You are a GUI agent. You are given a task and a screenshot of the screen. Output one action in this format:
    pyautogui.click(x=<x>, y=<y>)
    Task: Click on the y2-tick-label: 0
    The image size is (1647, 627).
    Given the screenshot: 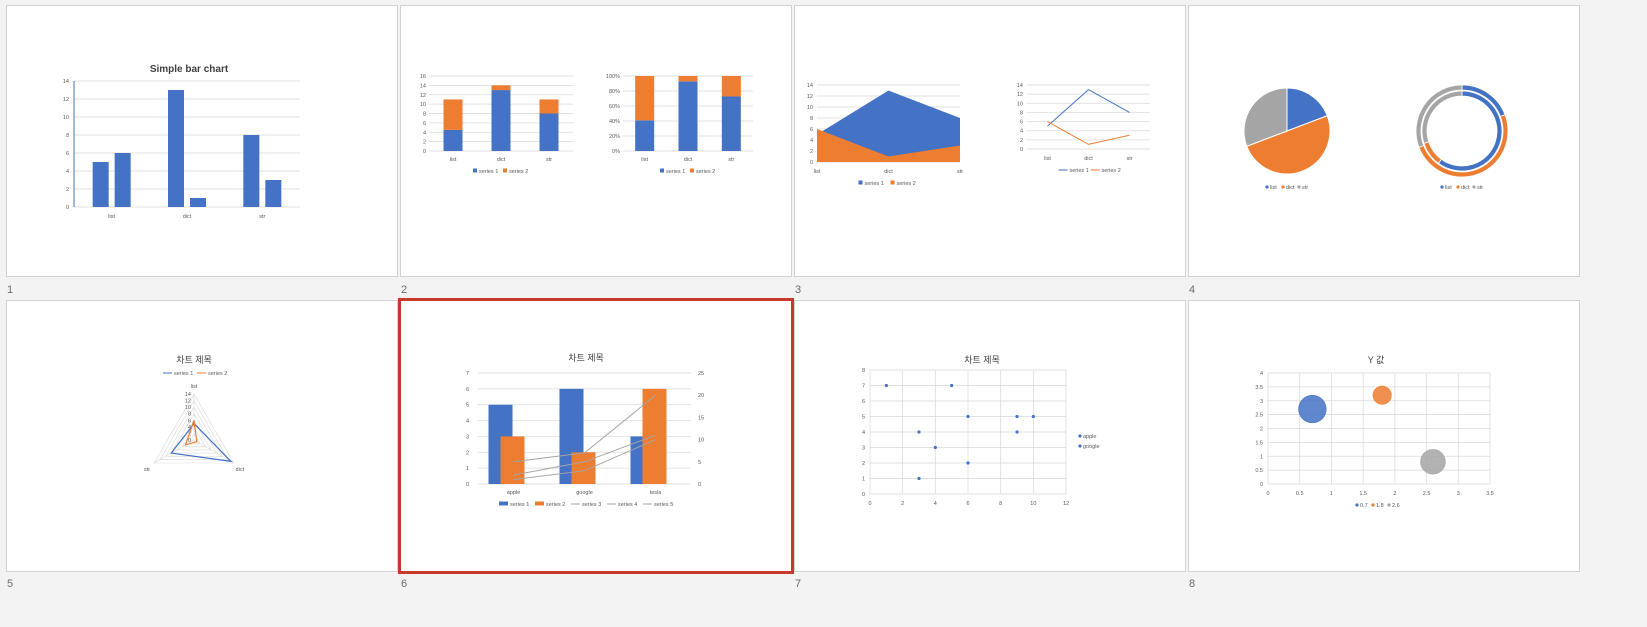 What is the action you would take?
    pyautogui.click(x=699, y=485)
    